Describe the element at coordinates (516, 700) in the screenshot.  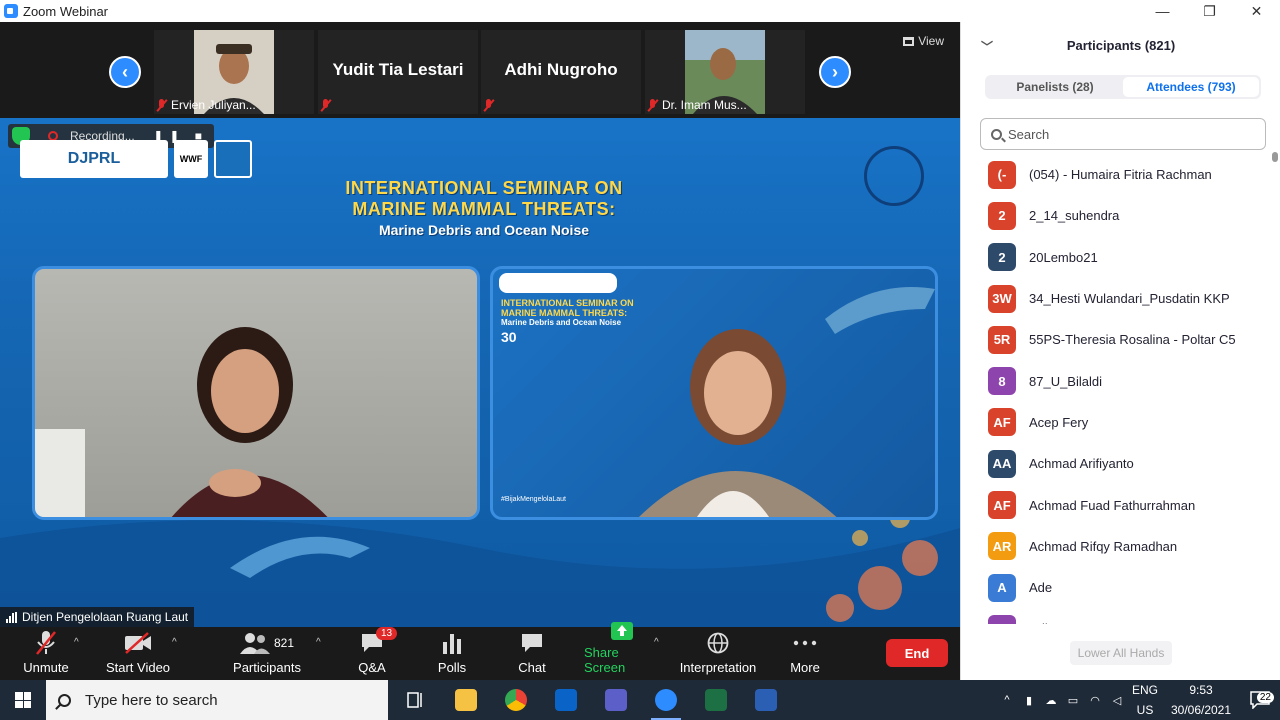
I see `chrome-icon` at that location.